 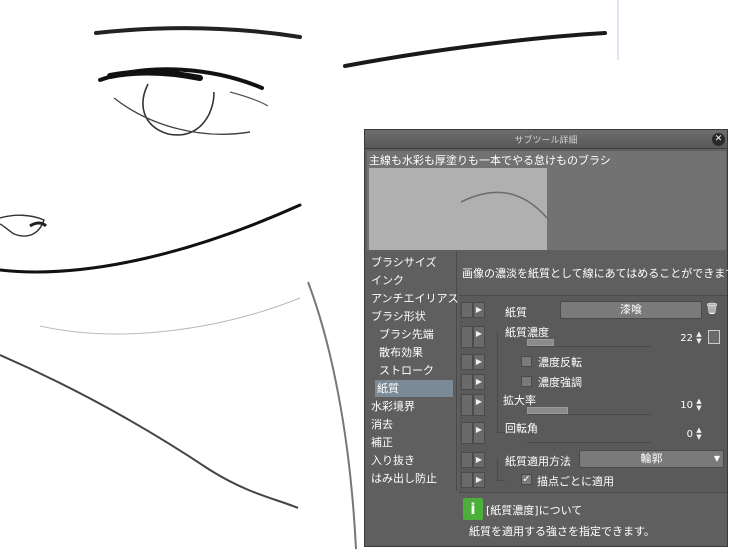 I want to click on help-body: 紙質を適用する強さを指定できます。, so click(x=562, y=531).